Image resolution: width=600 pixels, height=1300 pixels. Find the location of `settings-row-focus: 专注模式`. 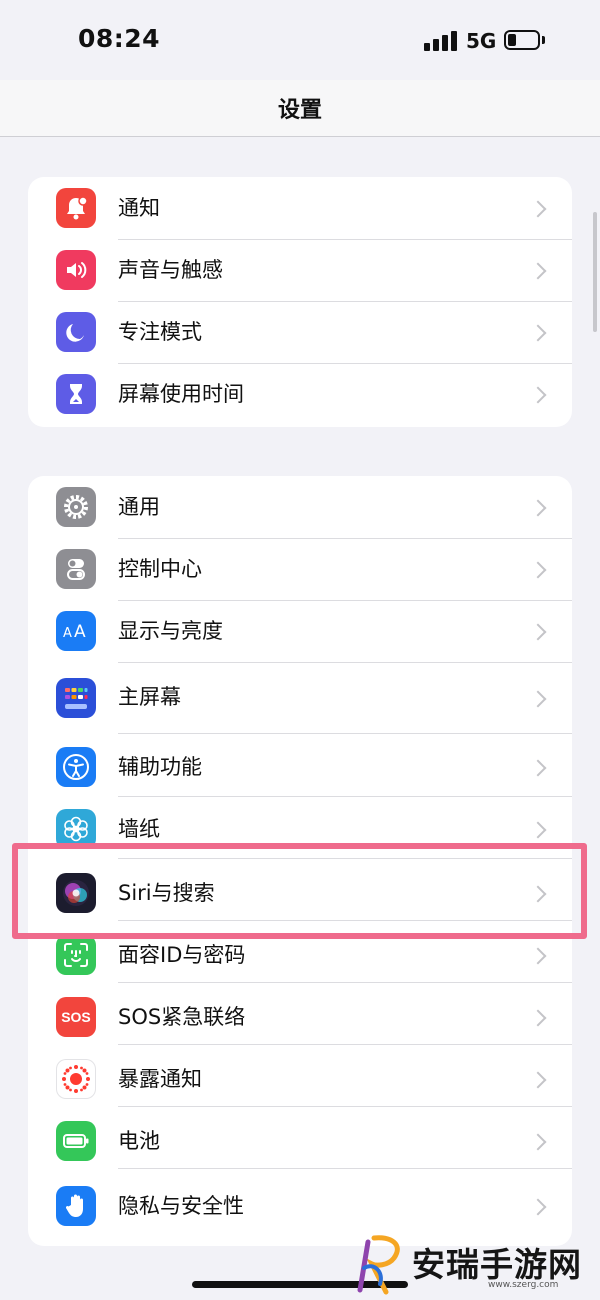

settings-row-focus: 专注模式 is located at coordinates (300, 332).